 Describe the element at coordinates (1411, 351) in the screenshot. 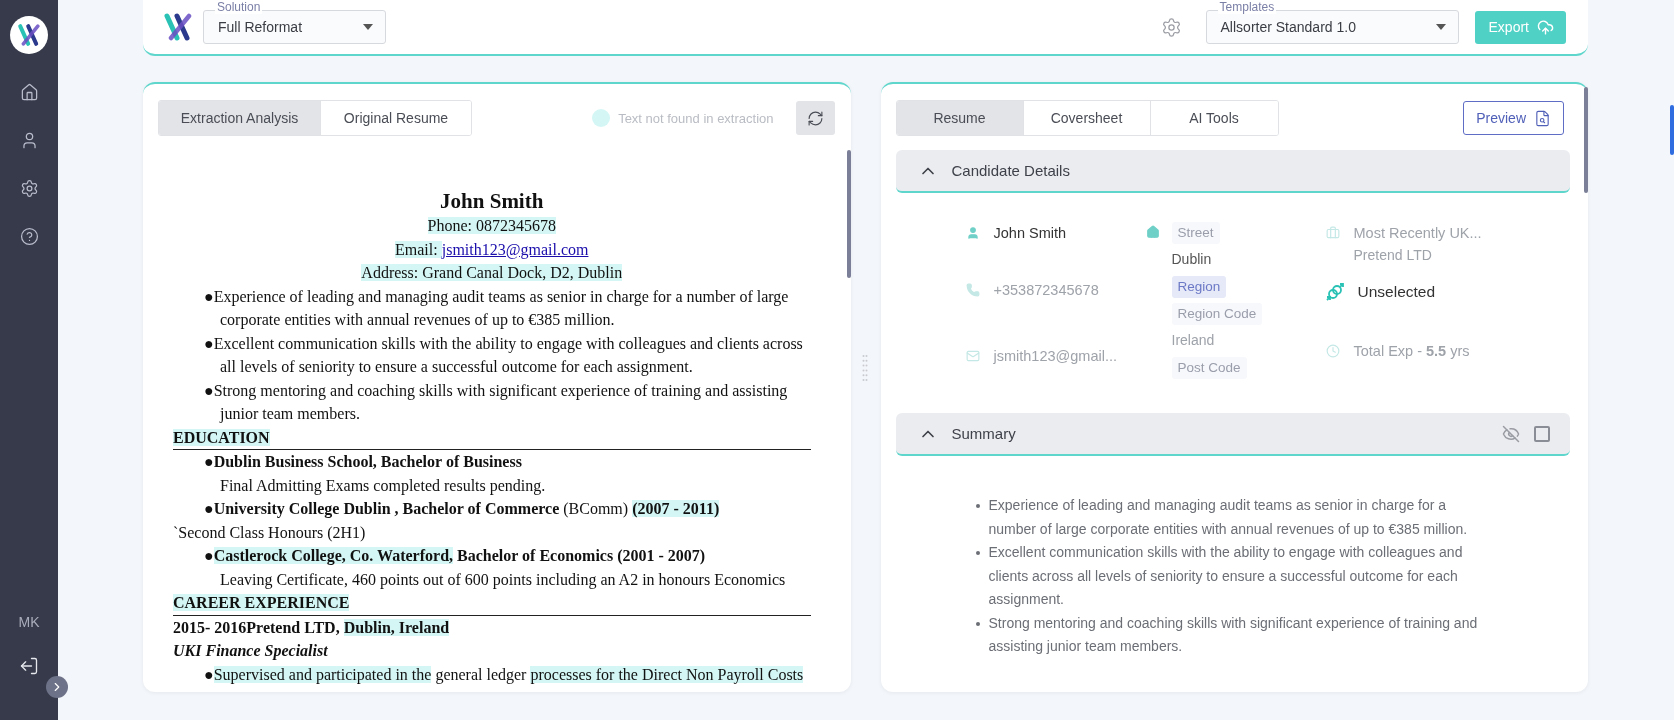

I see `experience-value: Total Exp - 5.5 yrs` at that location.